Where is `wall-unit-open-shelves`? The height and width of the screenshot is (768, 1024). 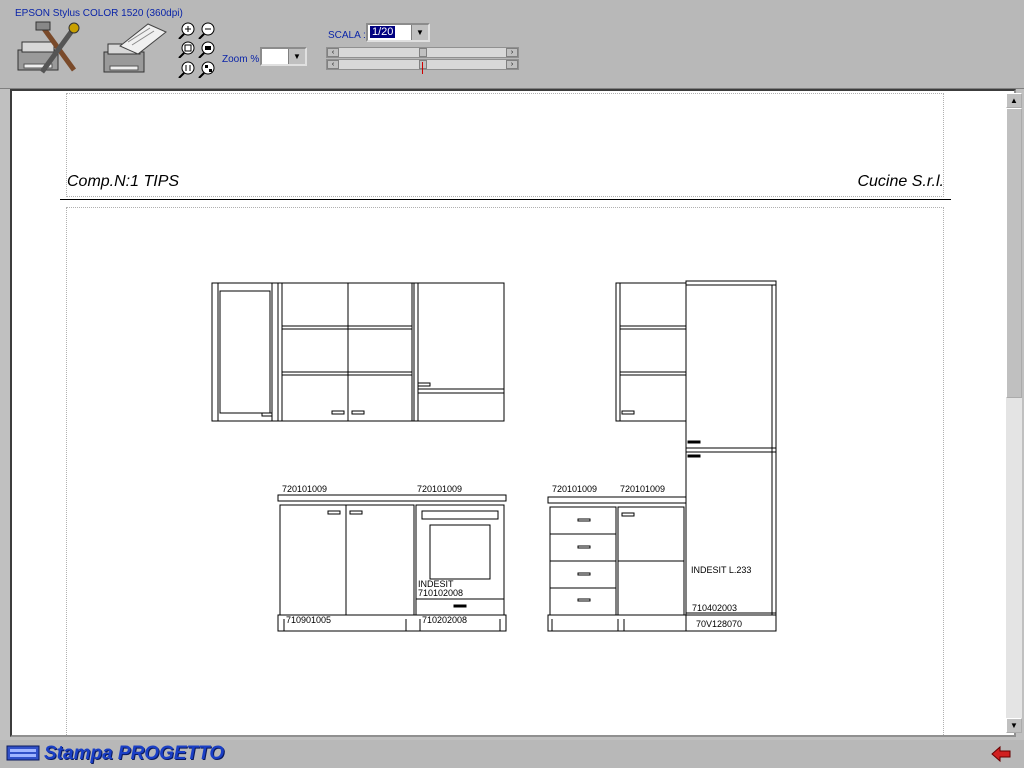
wall-unit-open-shelves is located at coordinates (346, 352).